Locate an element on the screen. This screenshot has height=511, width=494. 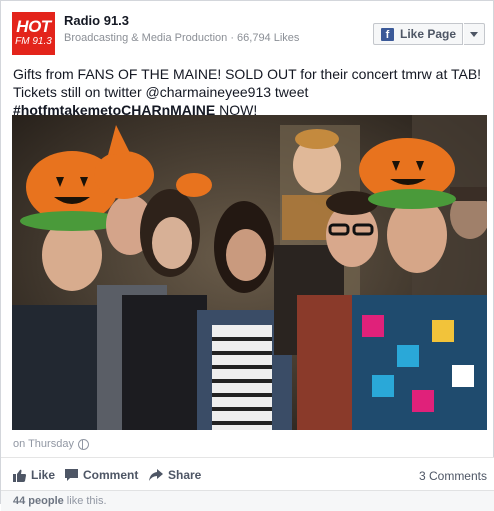
facebook-f-icon: f is located at coordinates (387, 34).